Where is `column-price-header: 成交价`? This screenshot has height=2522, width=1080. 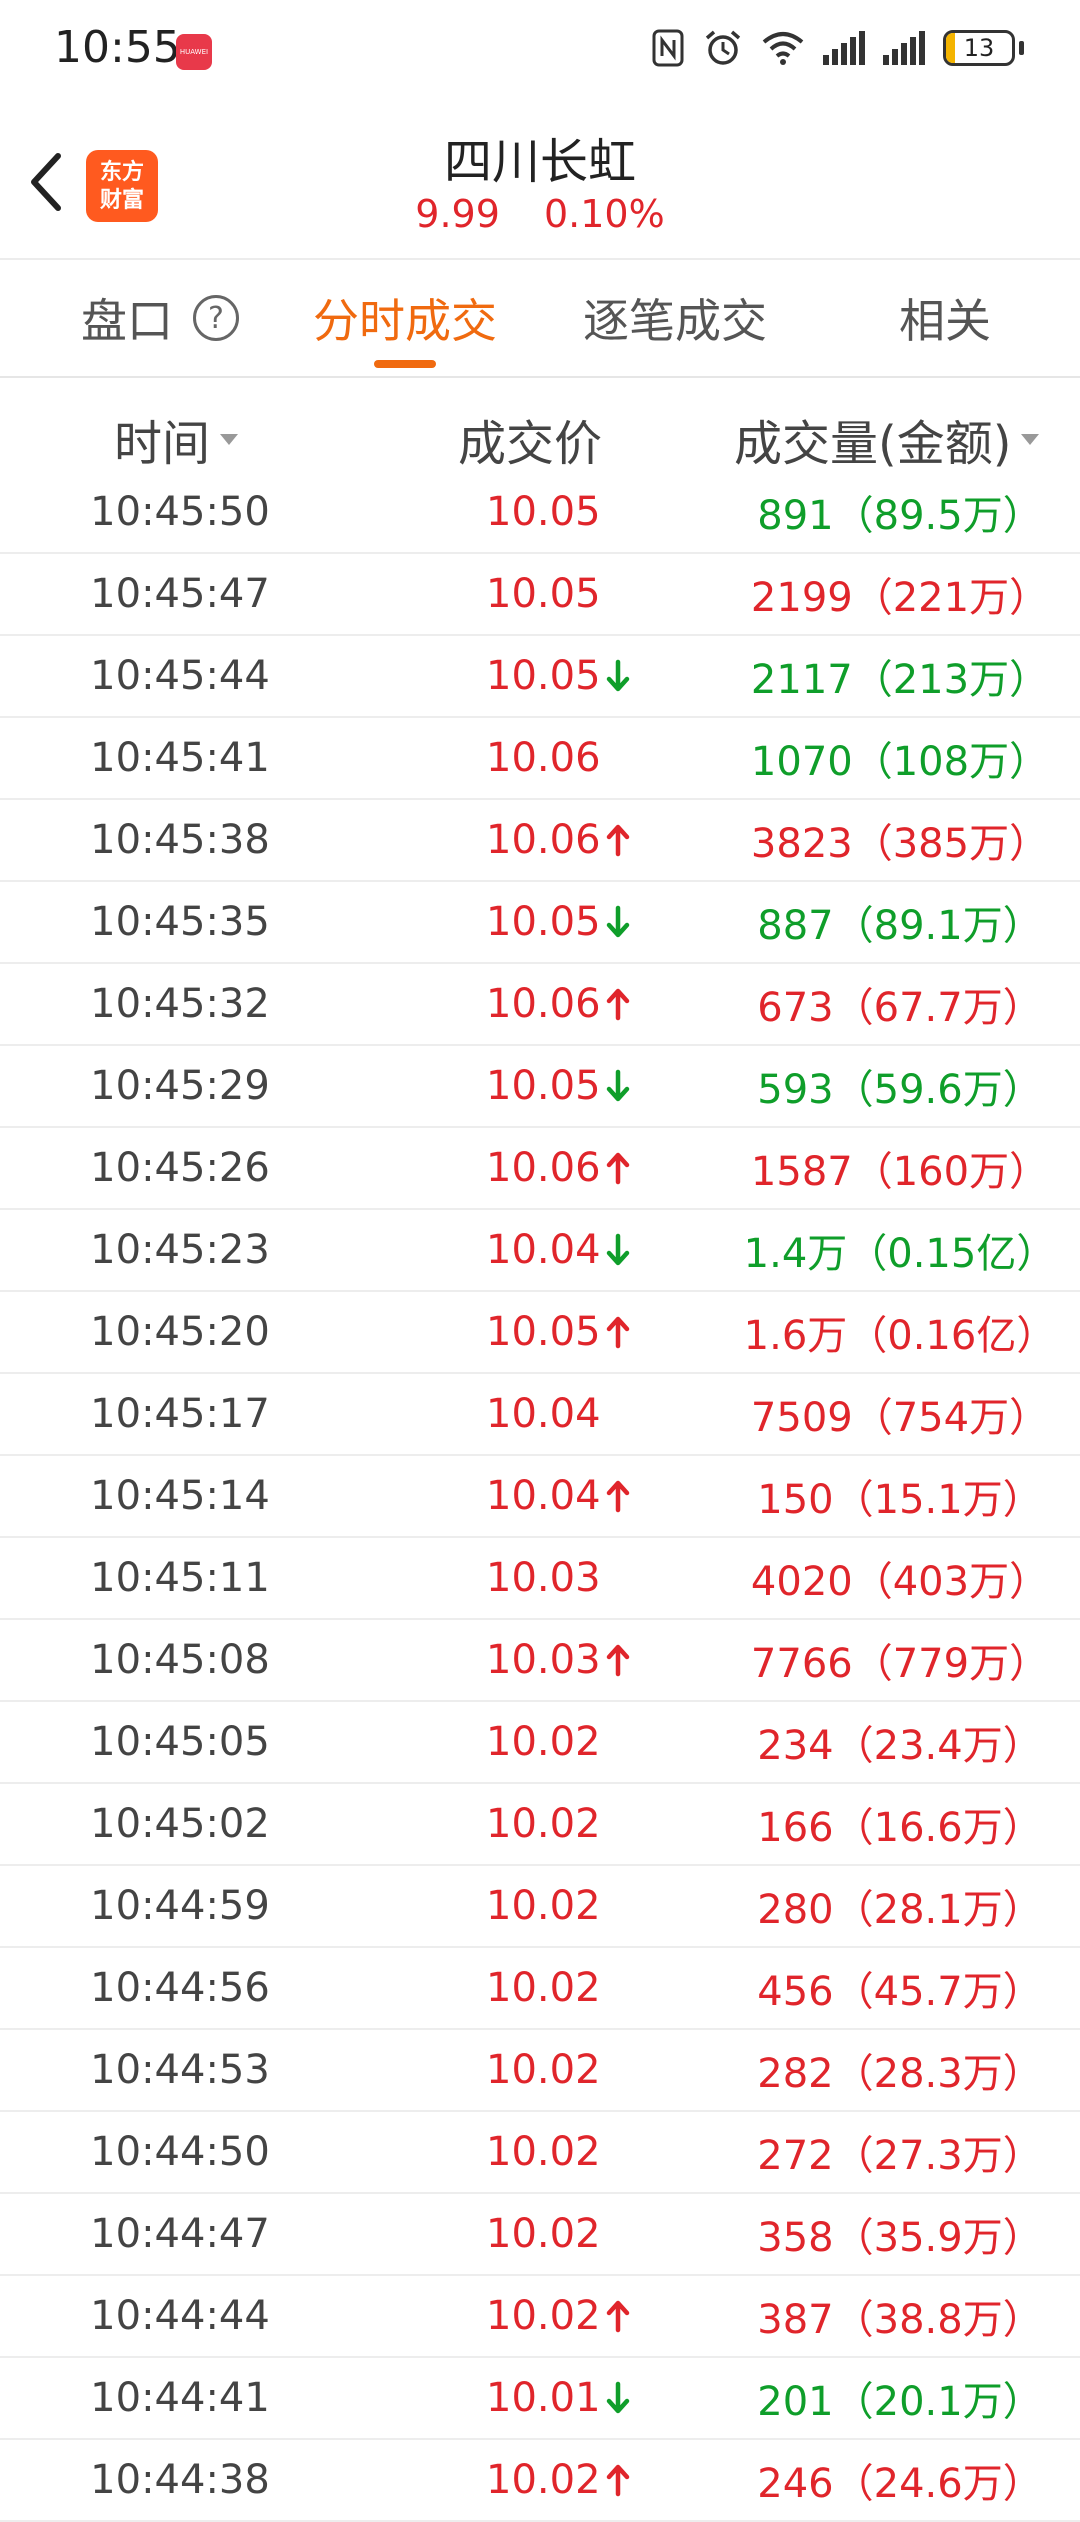
column-price-header: 成交价 is located at coordinates (530, 439).